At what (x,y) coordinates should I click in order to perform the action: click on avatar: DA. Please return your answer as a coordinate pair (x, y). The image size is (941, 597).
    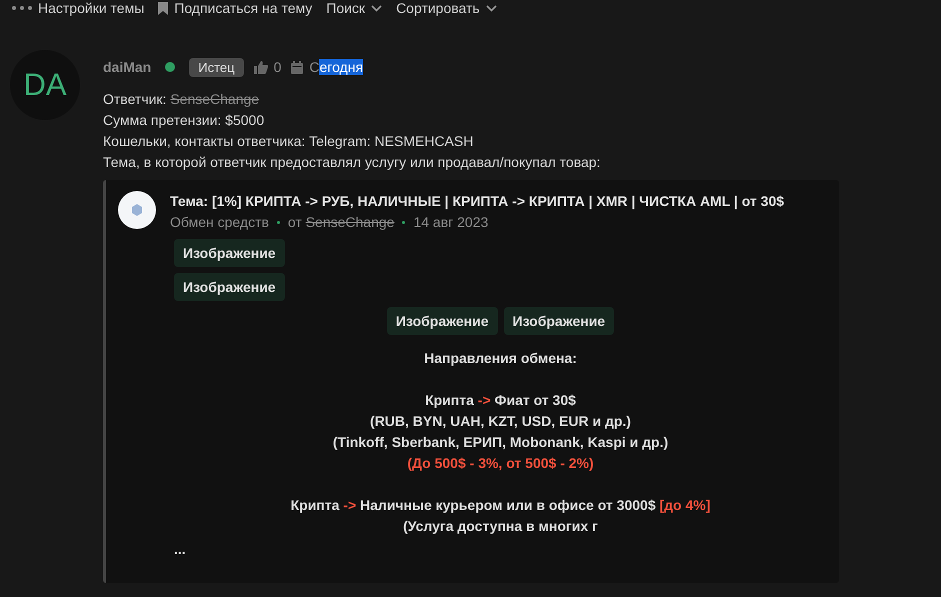
    Looking at the image, I should click on (45, 85).